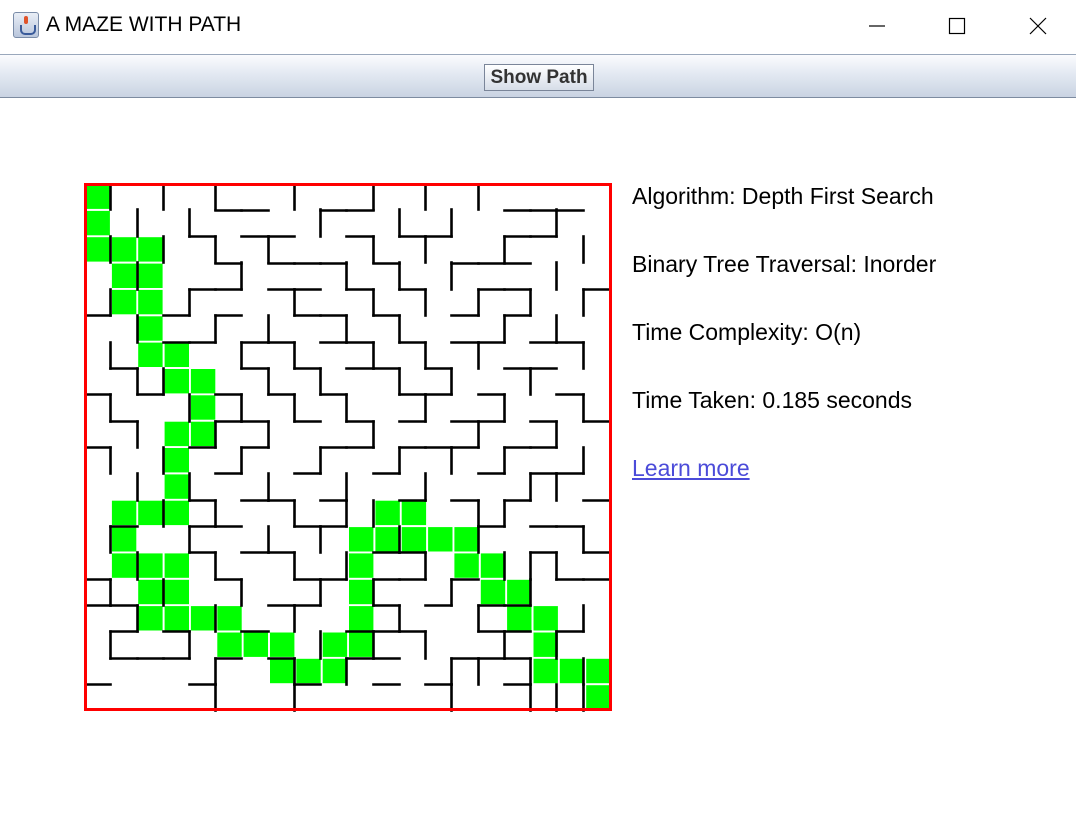 This screenshot has width=1076, height=825. Describe the element at coordinates (747, 332) in the screenshot. I see `complexity-label: Time Complexity: O(n)` at that location.